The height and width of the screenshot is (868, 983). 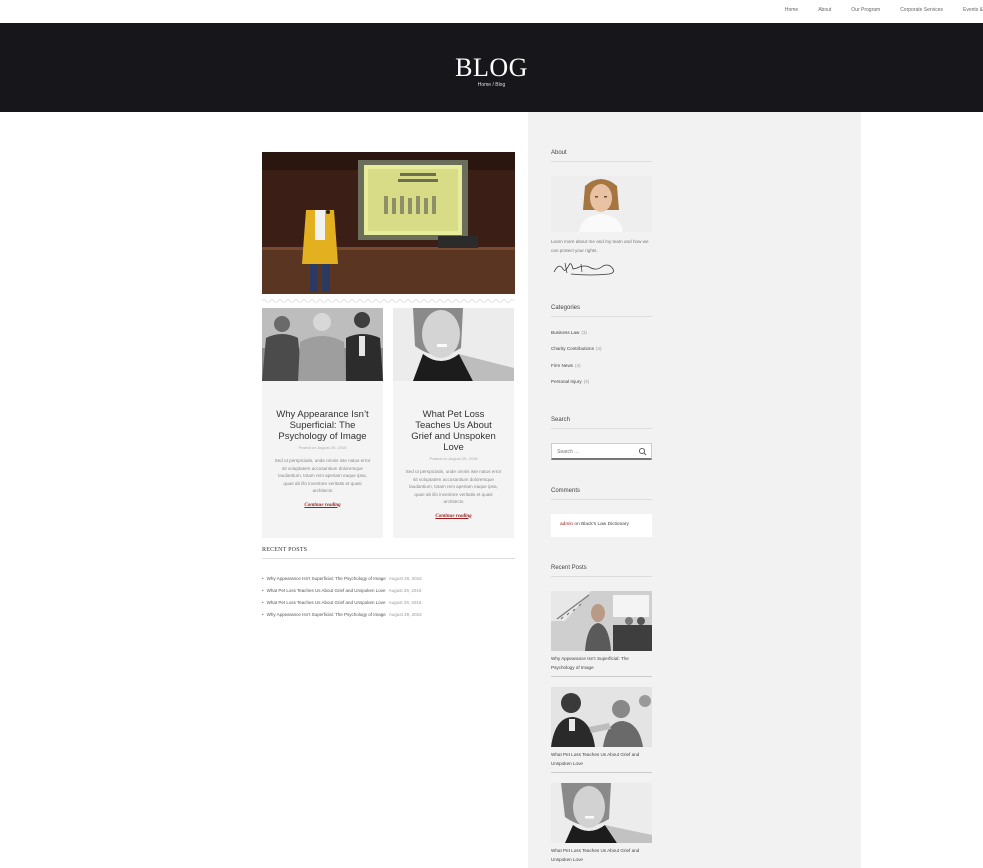 I want to click on category-count: (3), so click(x=584, y=332).